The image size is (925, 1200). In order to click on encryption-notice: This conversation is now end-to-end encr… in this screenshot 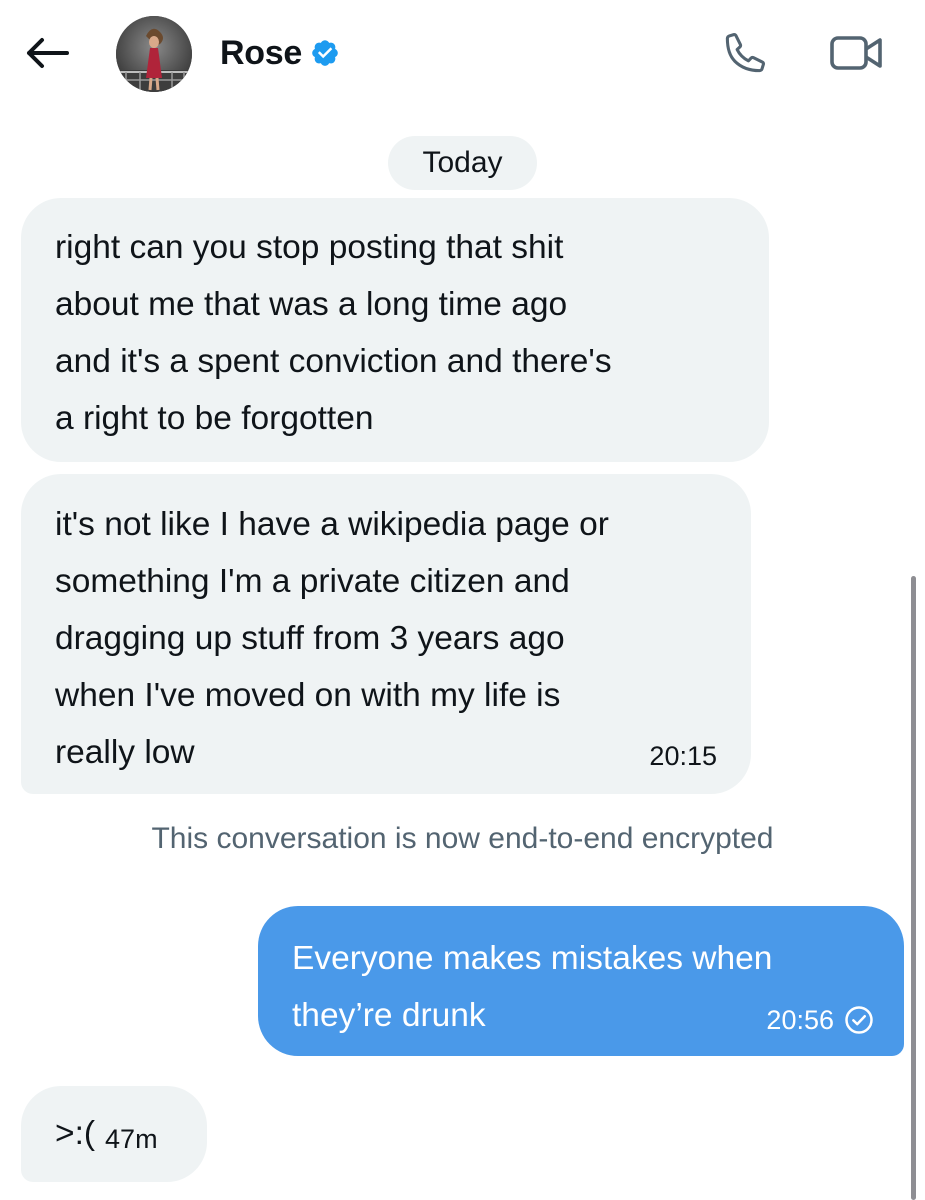, I will do `click(462, 838)`.